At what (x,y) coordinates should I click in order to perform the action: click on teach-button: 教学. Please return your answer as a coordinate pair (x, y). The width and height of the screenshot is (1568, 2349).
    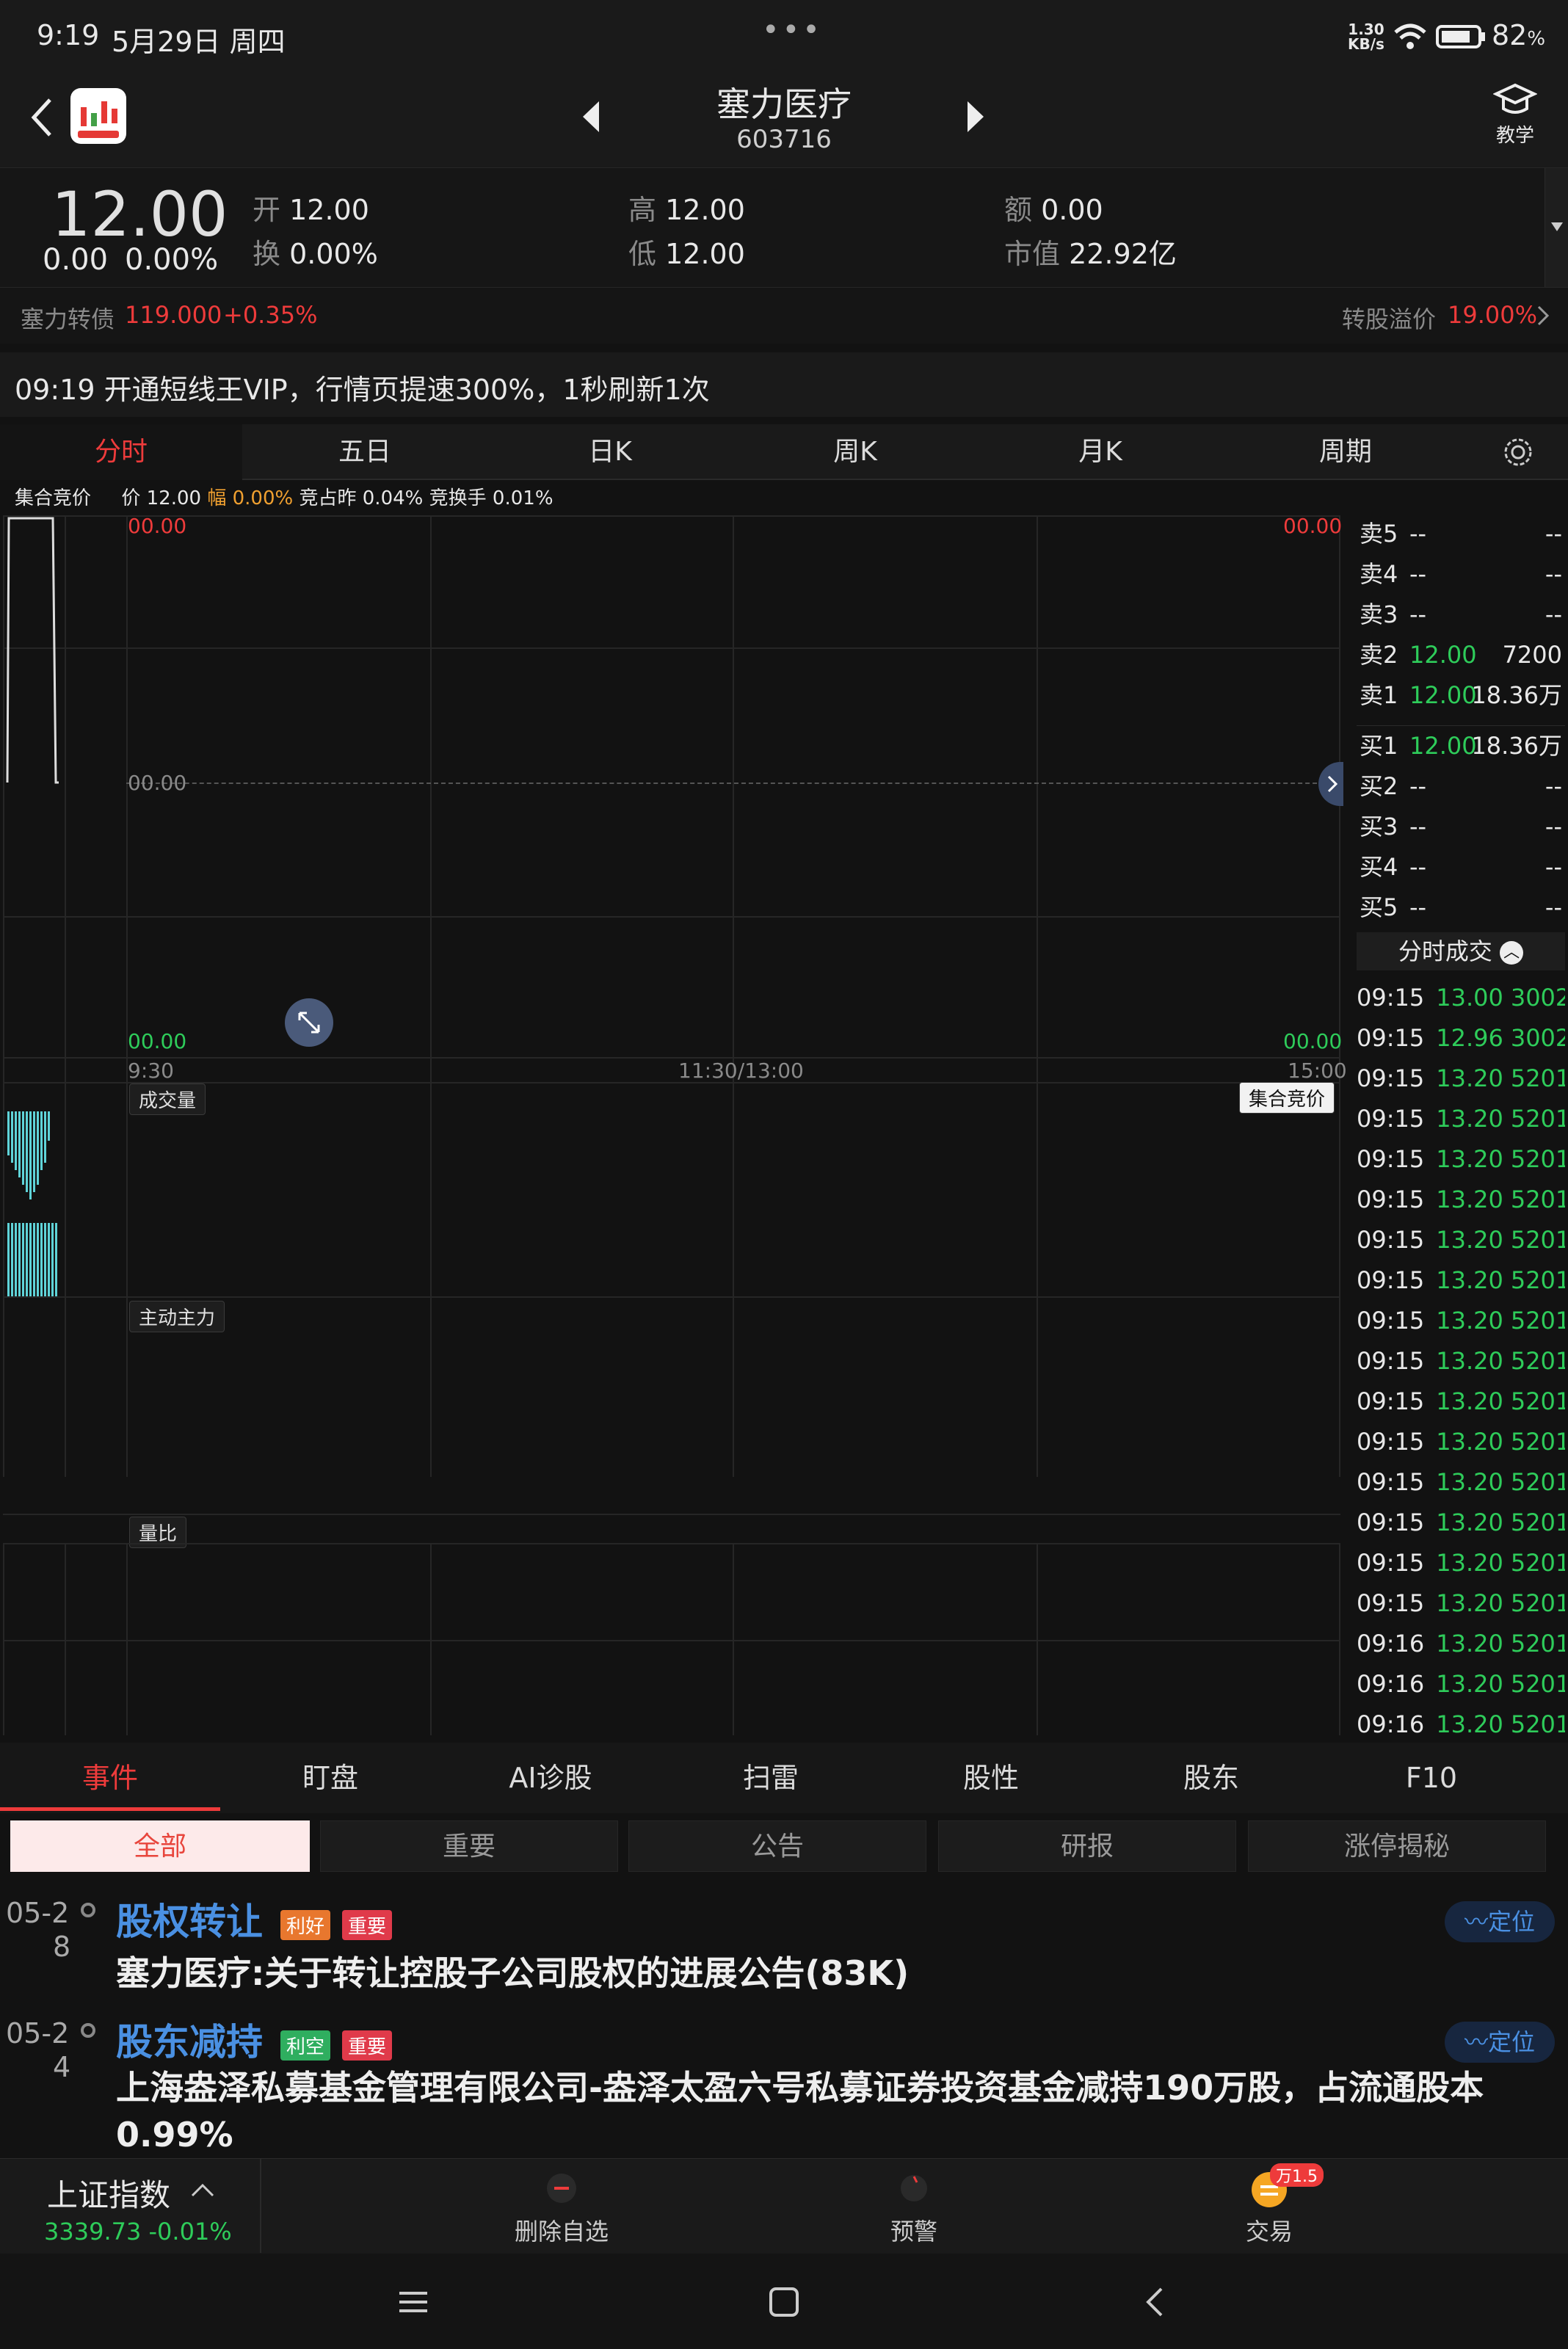
    Looking at the image, I should click on (1515, 114).